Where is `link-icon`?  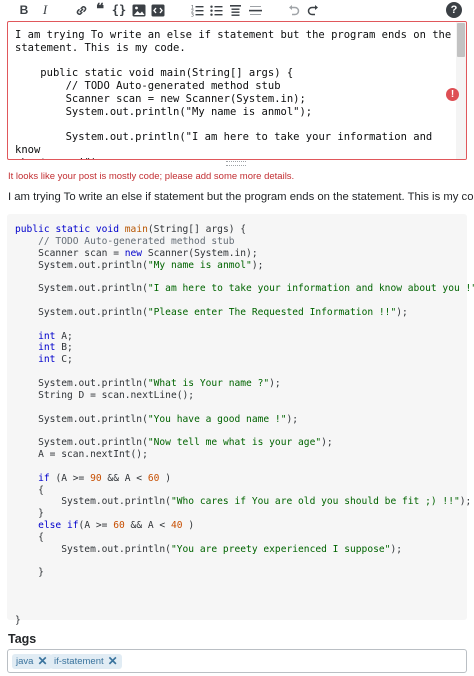 link-icon is located at coordinates (81, 10).